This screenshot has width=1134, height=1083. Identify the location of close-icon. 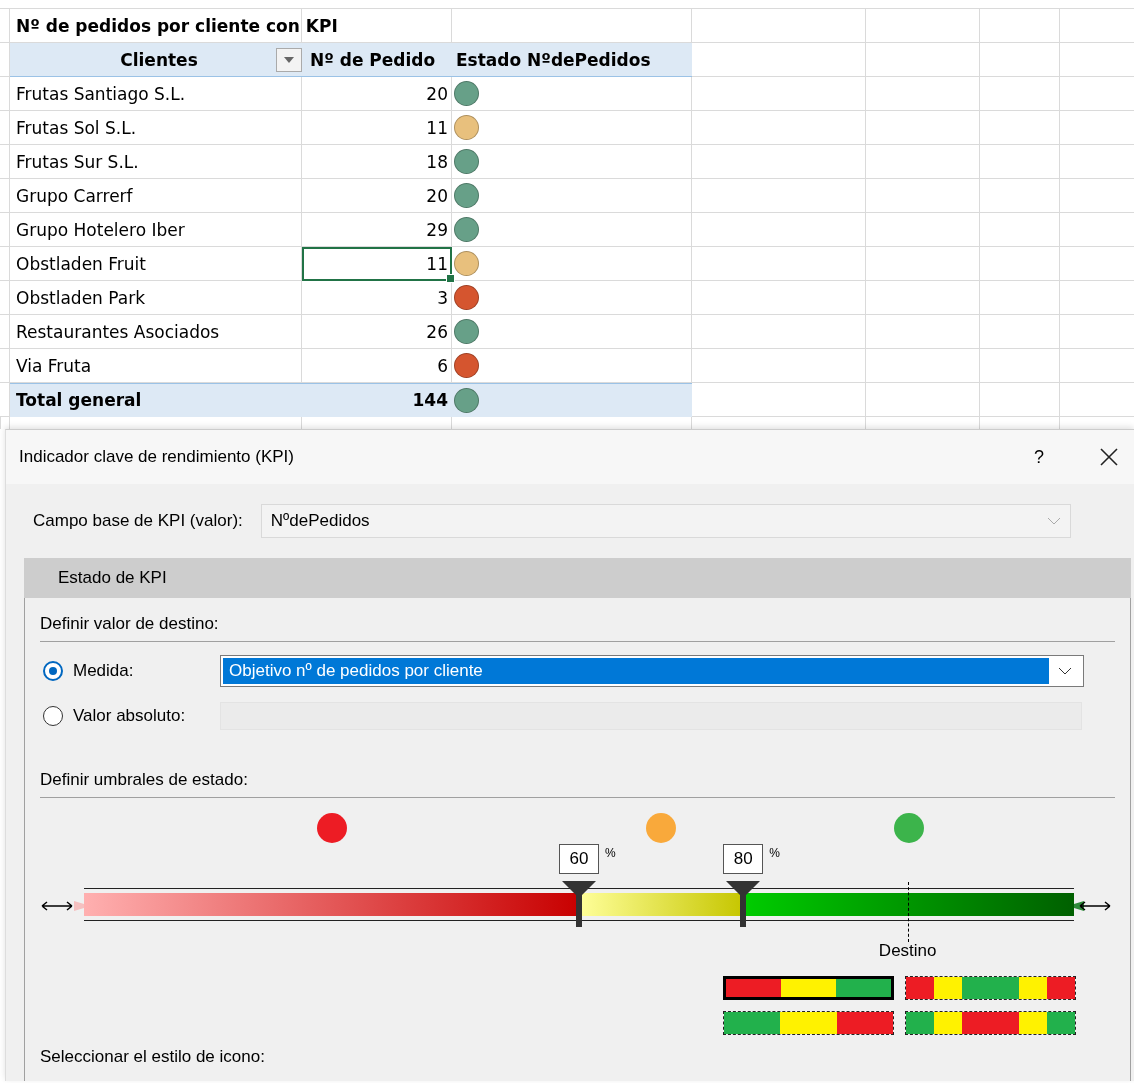
(1109, 457).